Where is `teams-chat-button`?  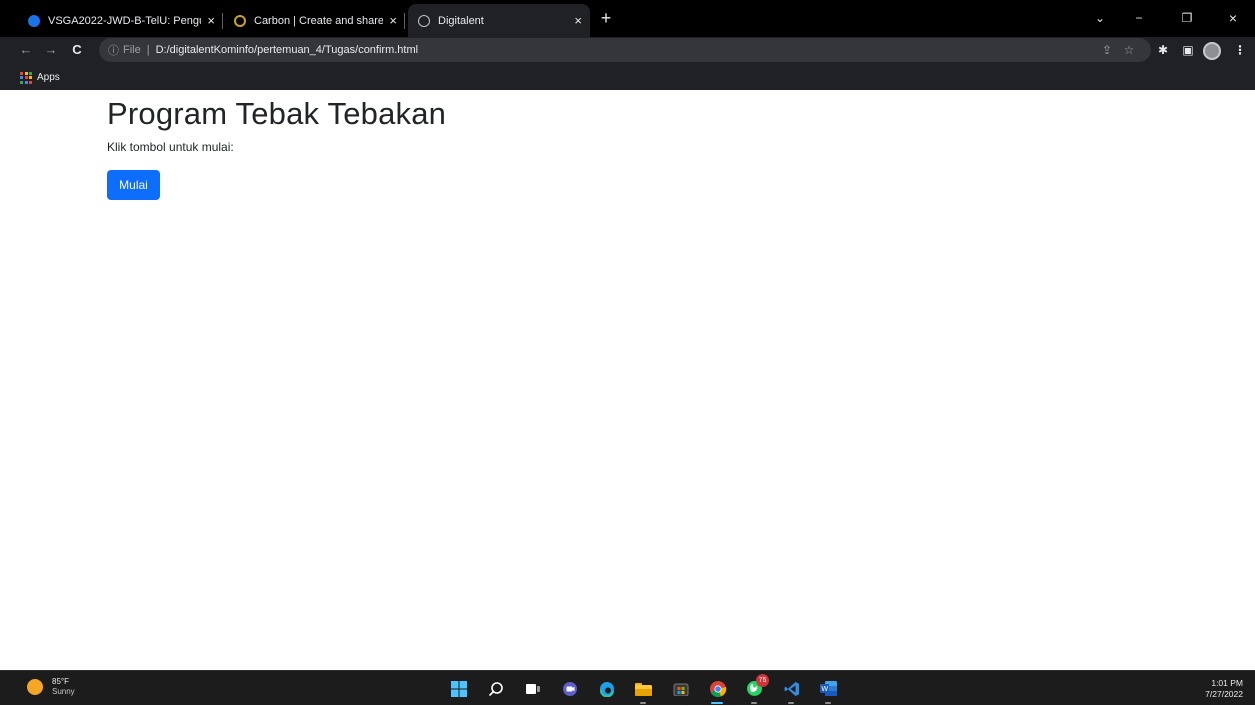 teams-chat-button is located at coordinates (569, 688).